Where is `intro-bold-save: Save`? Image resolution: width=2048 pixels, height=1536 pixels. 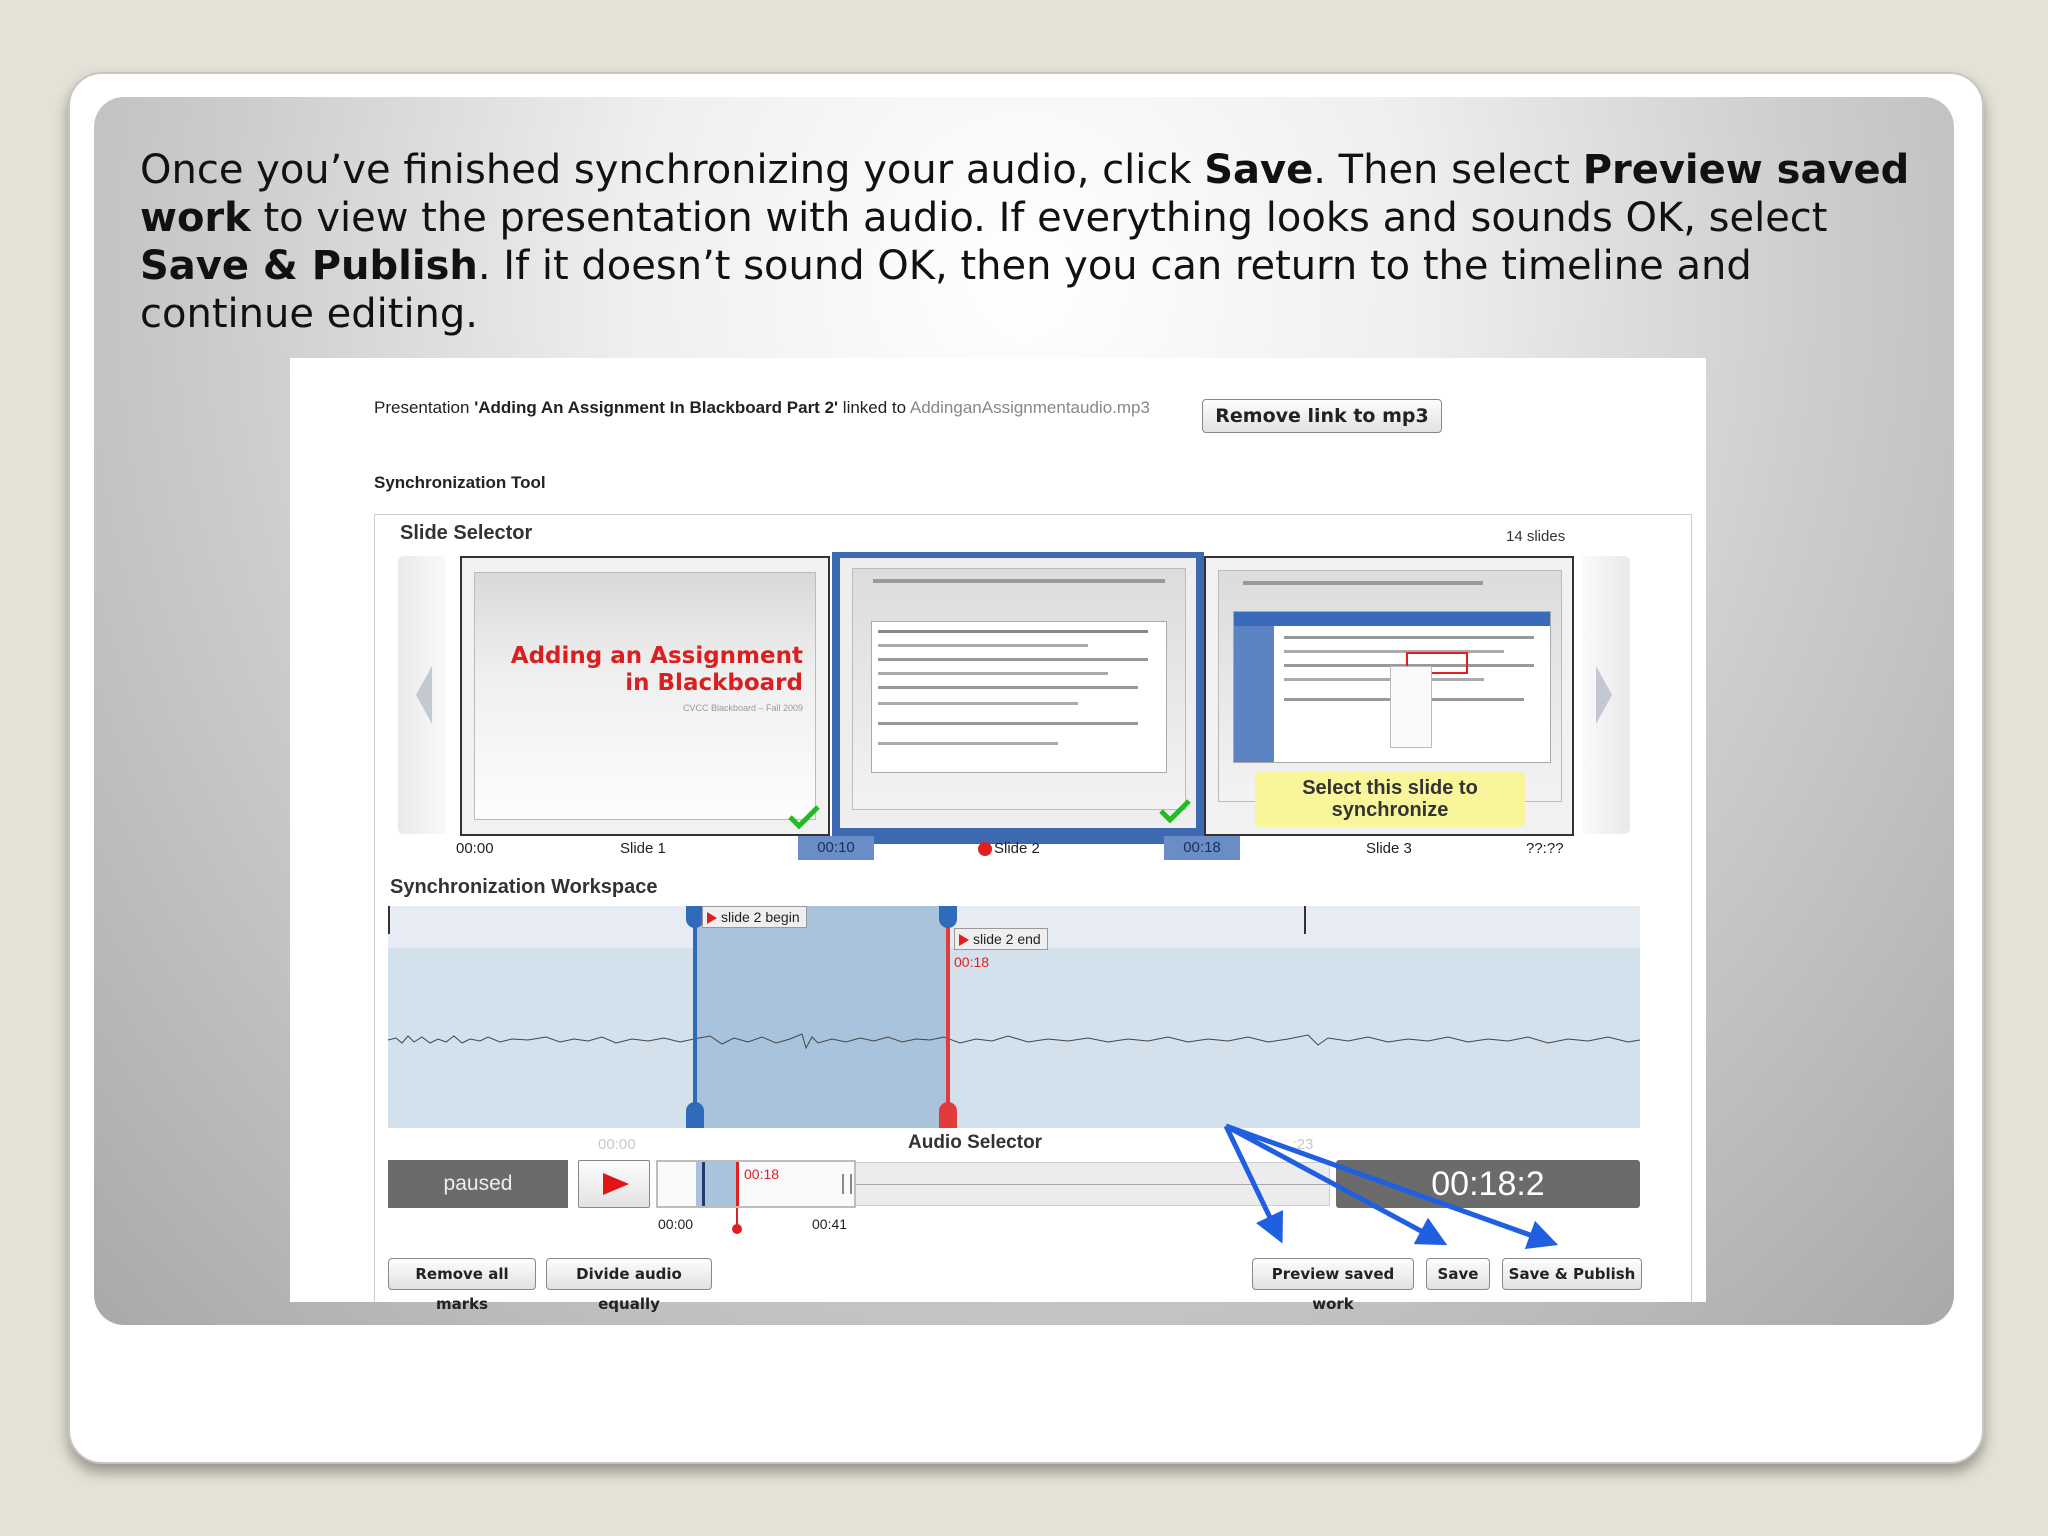 intro-bold-save: Save is located at coordinates (1259, 170).